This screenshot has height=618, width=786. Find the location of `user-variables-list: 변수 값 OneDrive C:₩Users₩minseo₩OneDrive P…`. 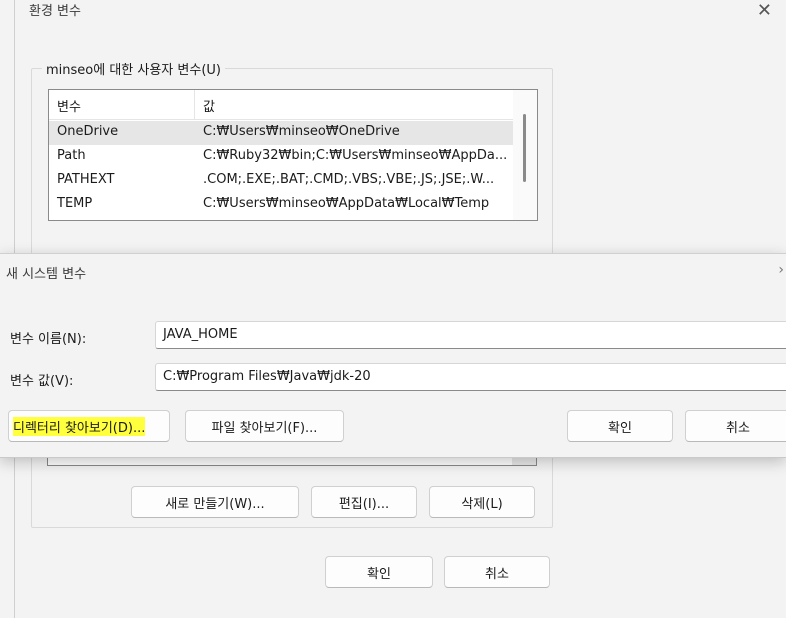

user-variables-list: 변수 값 OneDrive C:₩Users₩minseo₩OneDrive P… is located at coordinates (293, 155).